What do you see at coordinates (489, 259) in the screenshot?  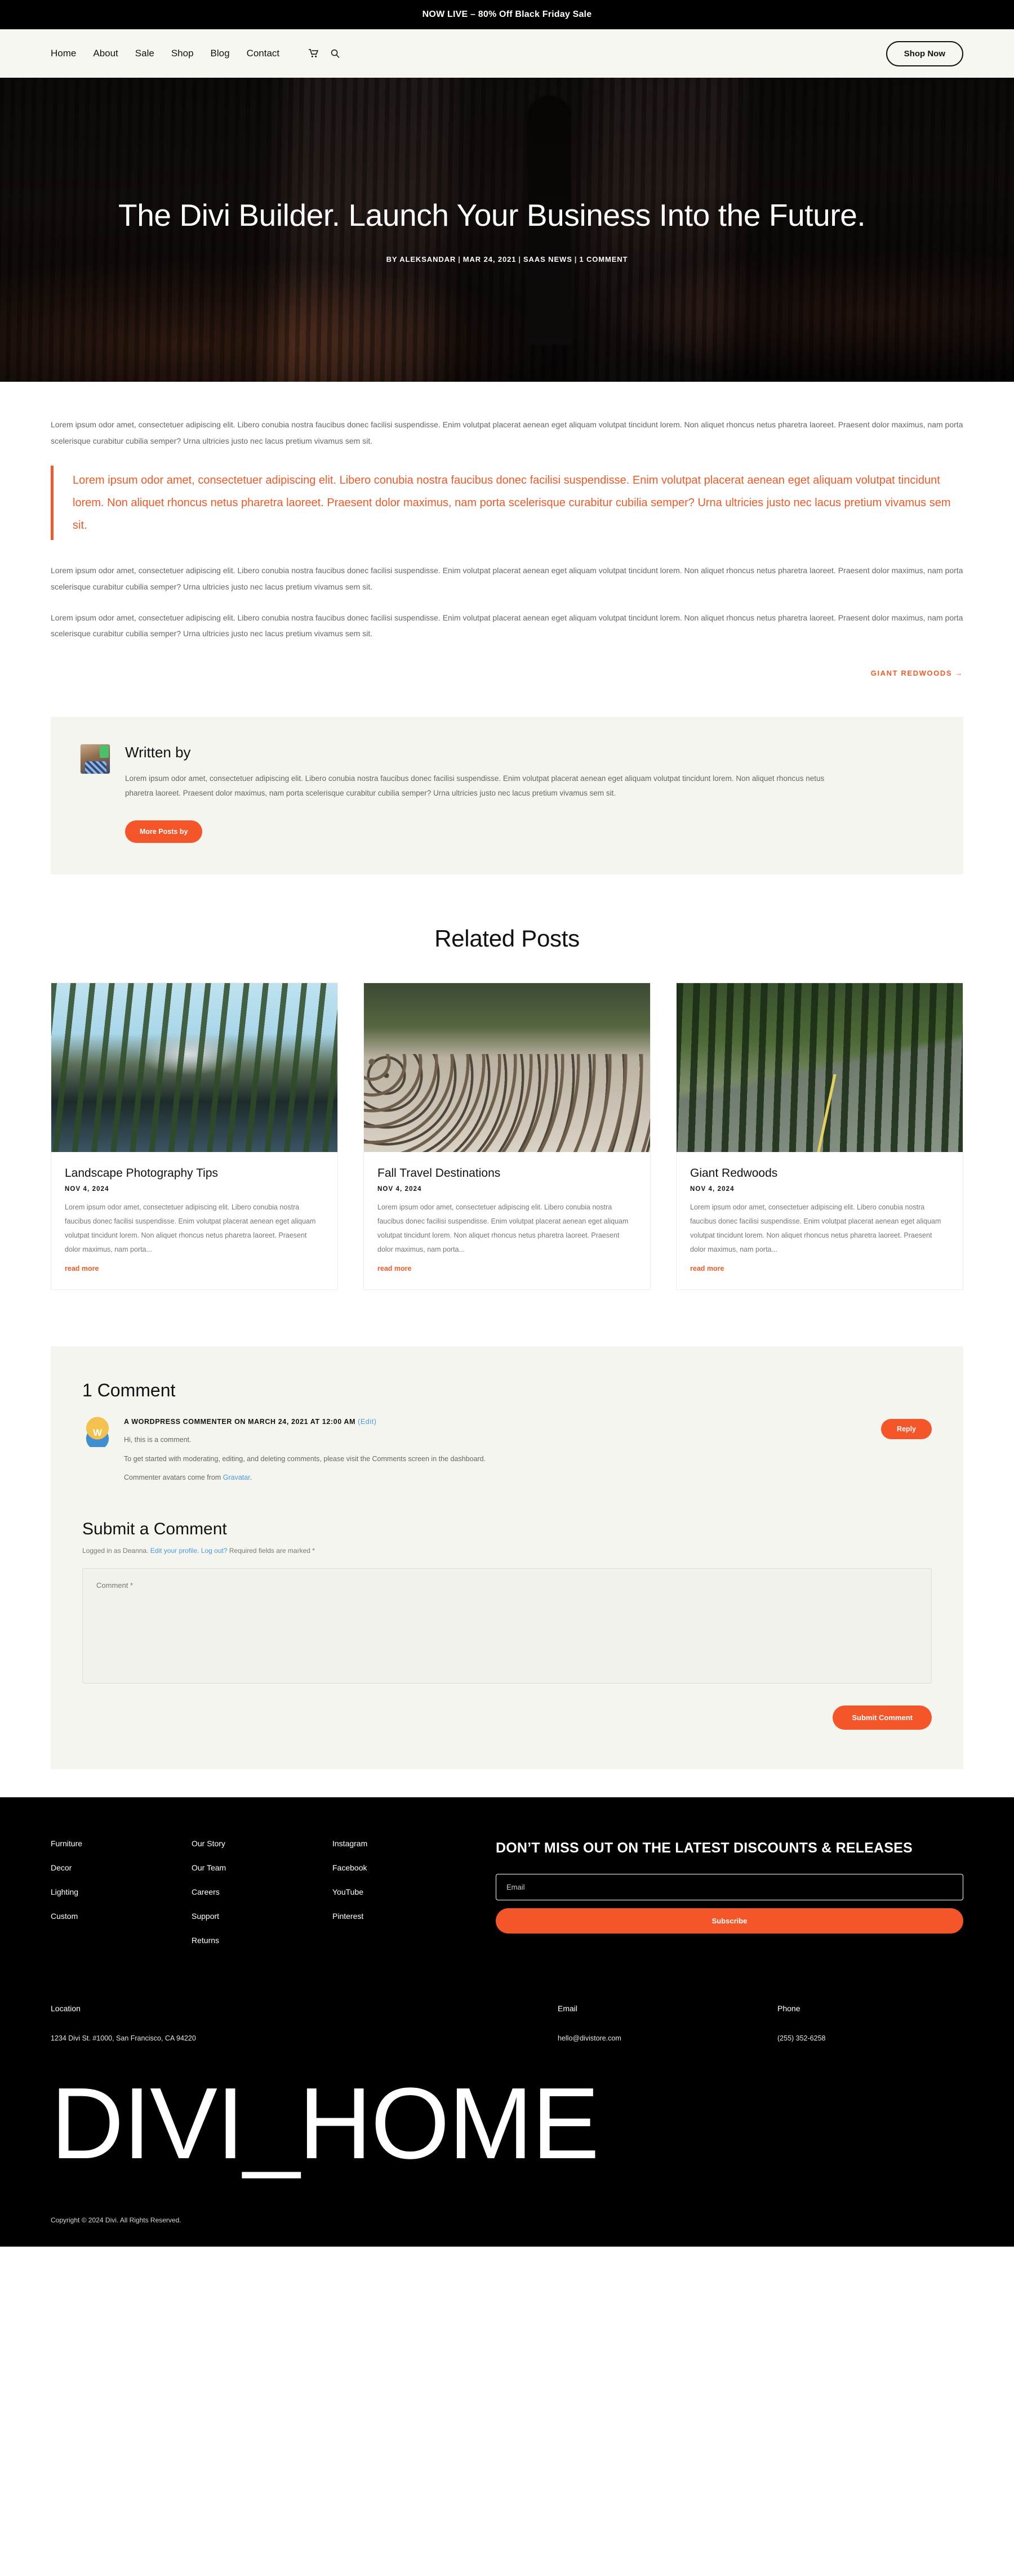 I see `post-date: MAR 24, 2021` at bounding box center [489, 259].